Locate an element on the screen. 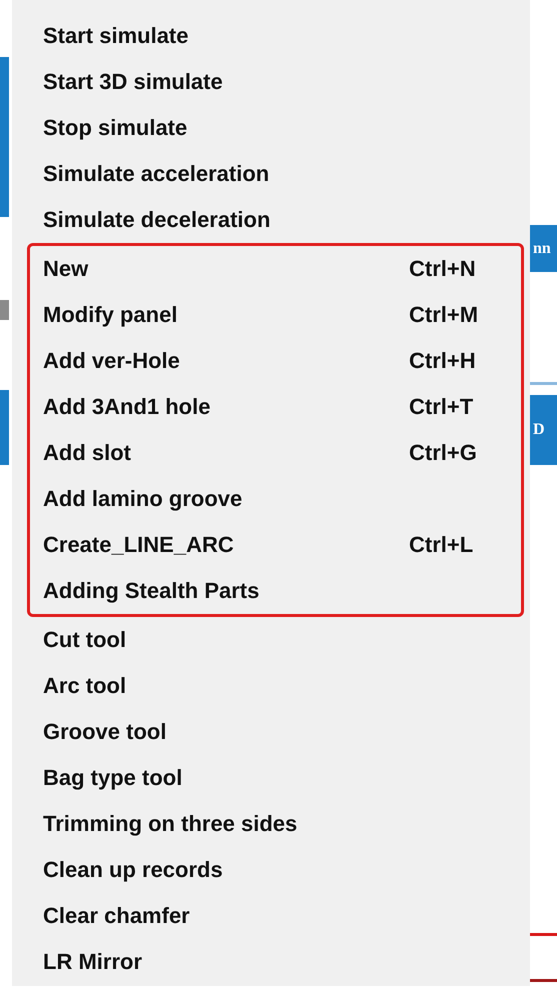 The height and width of the screenshot is (989, 557). menu-item: LR Mirror is located at coordinates (275, 962).